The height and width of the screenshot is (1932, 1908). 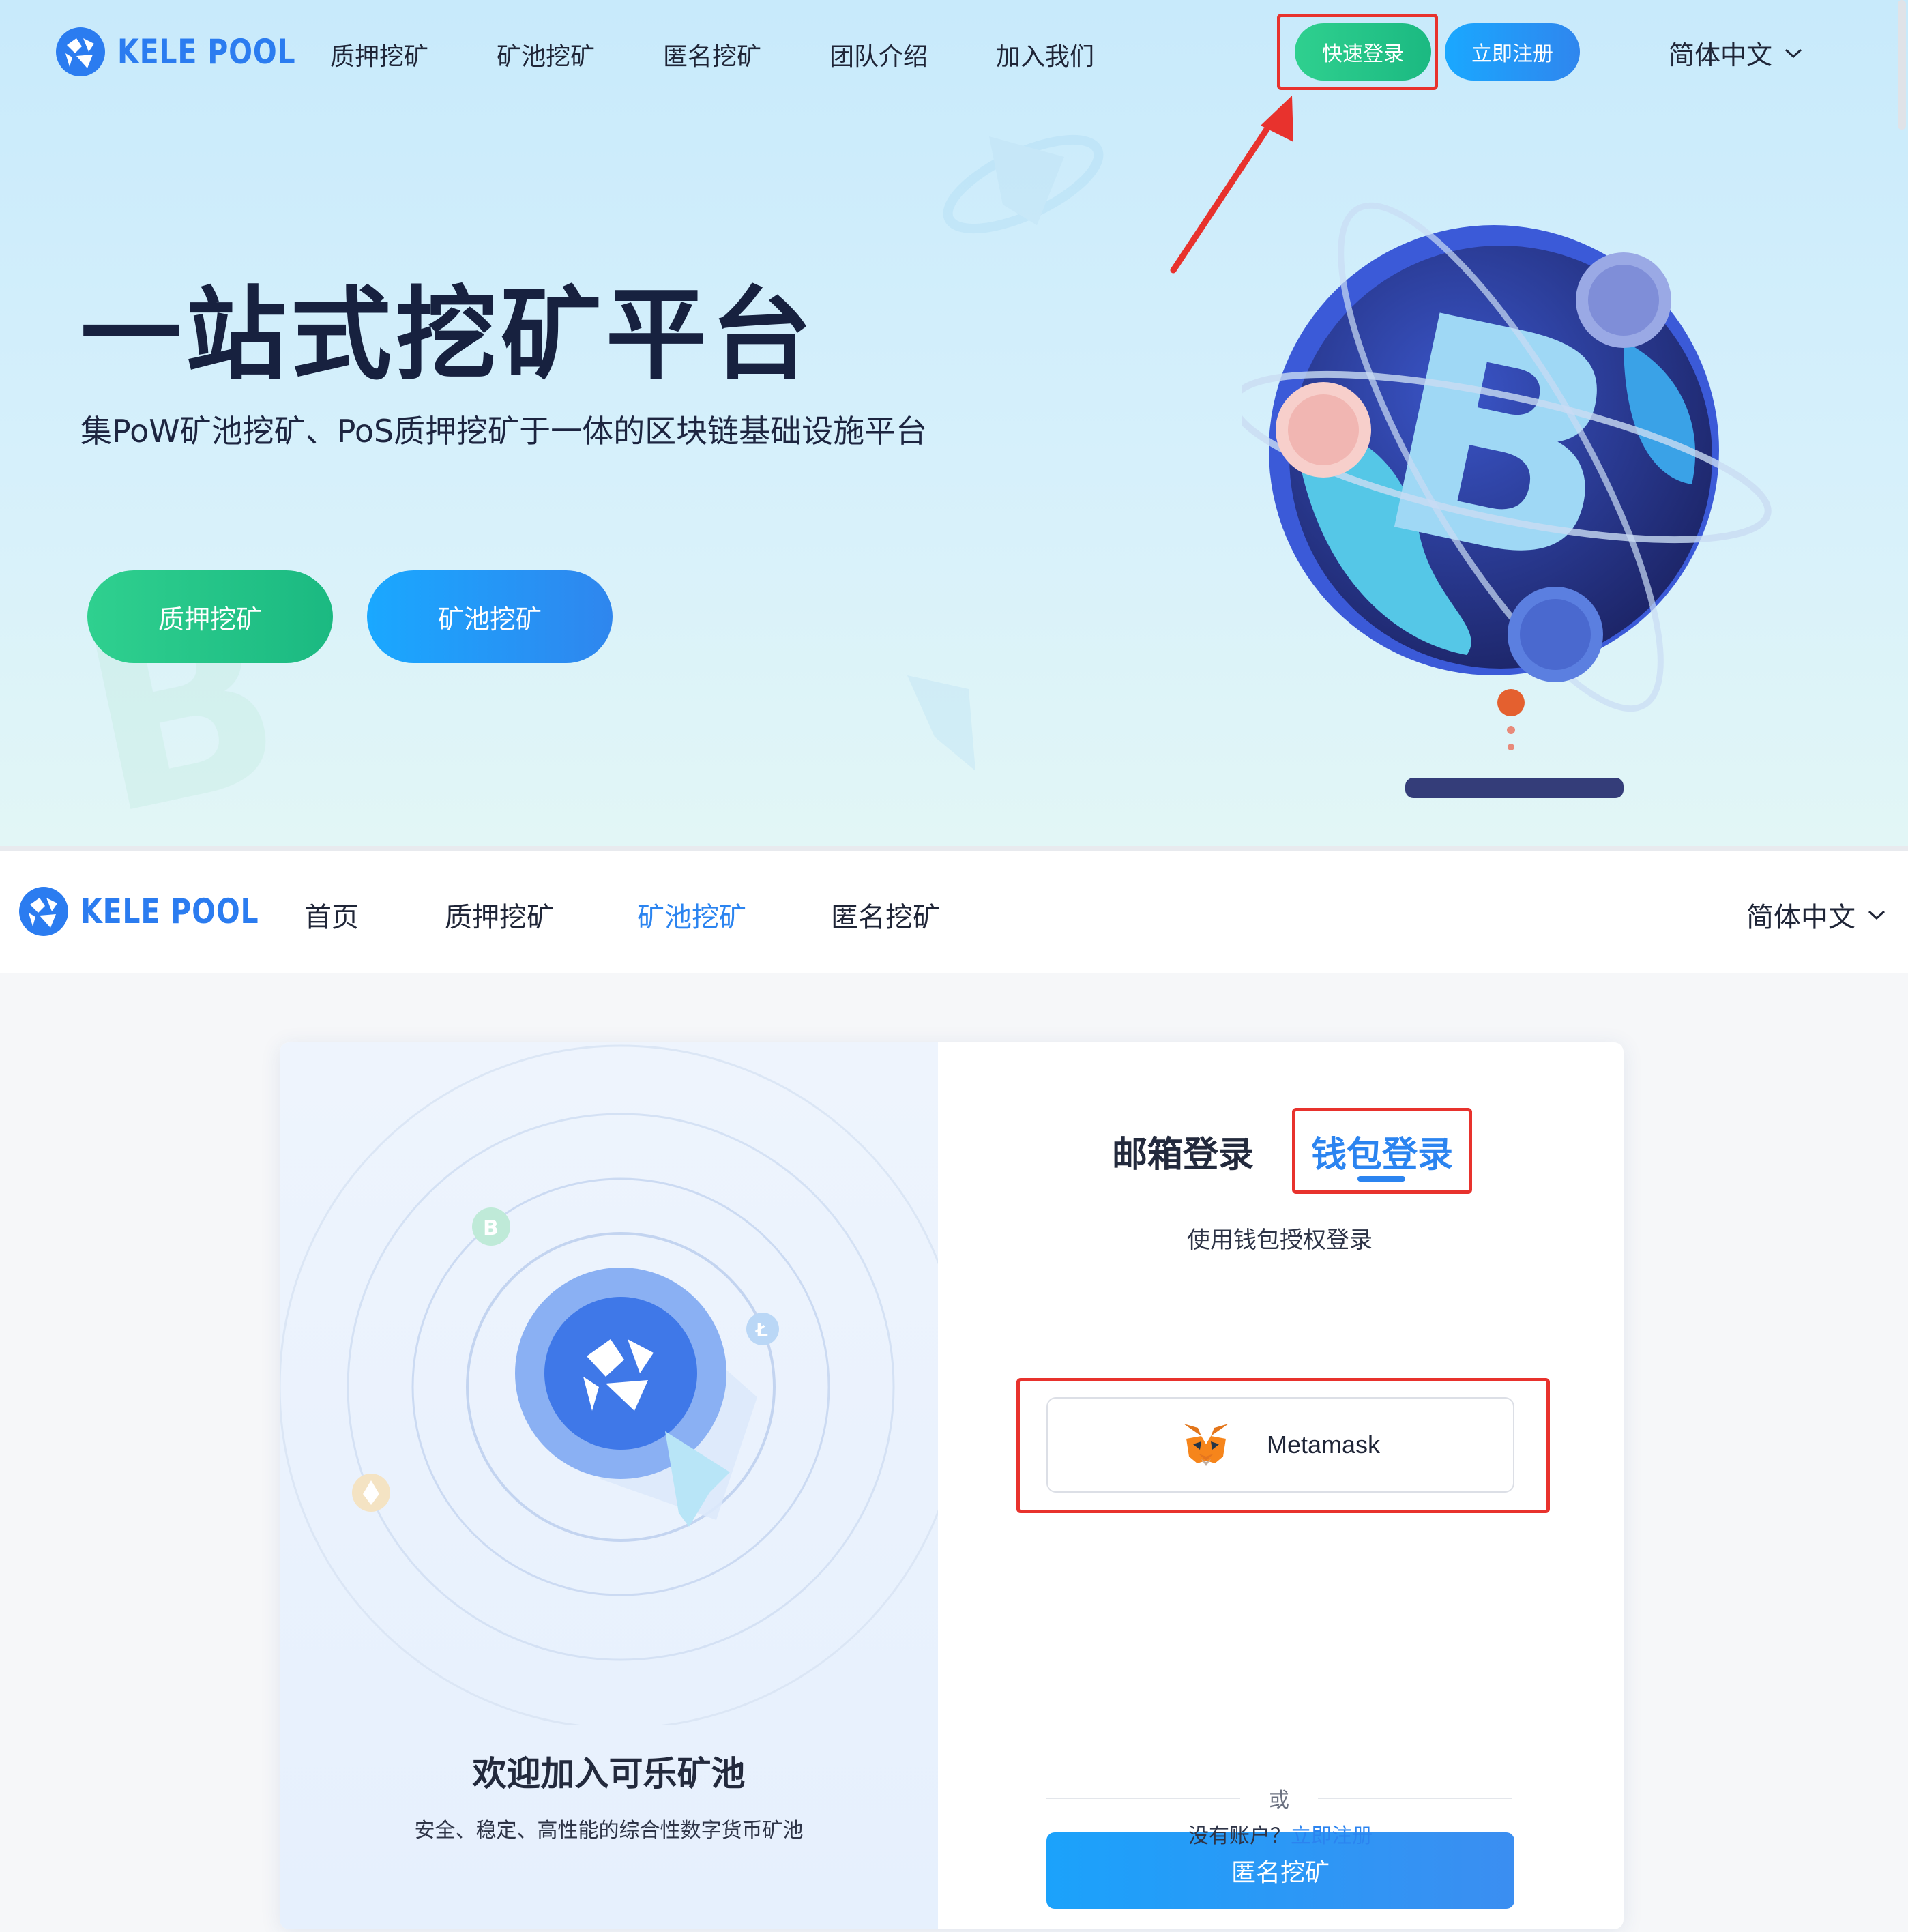 I want to click on or-divider: 或, so click(x=1280, y=1798).